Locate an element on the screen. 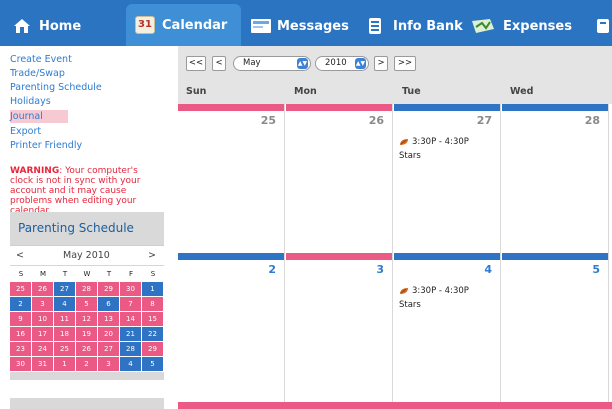 The width and height of the screenshot is (612, 409). mini-next-button: > is located at coordinates (152, 255).